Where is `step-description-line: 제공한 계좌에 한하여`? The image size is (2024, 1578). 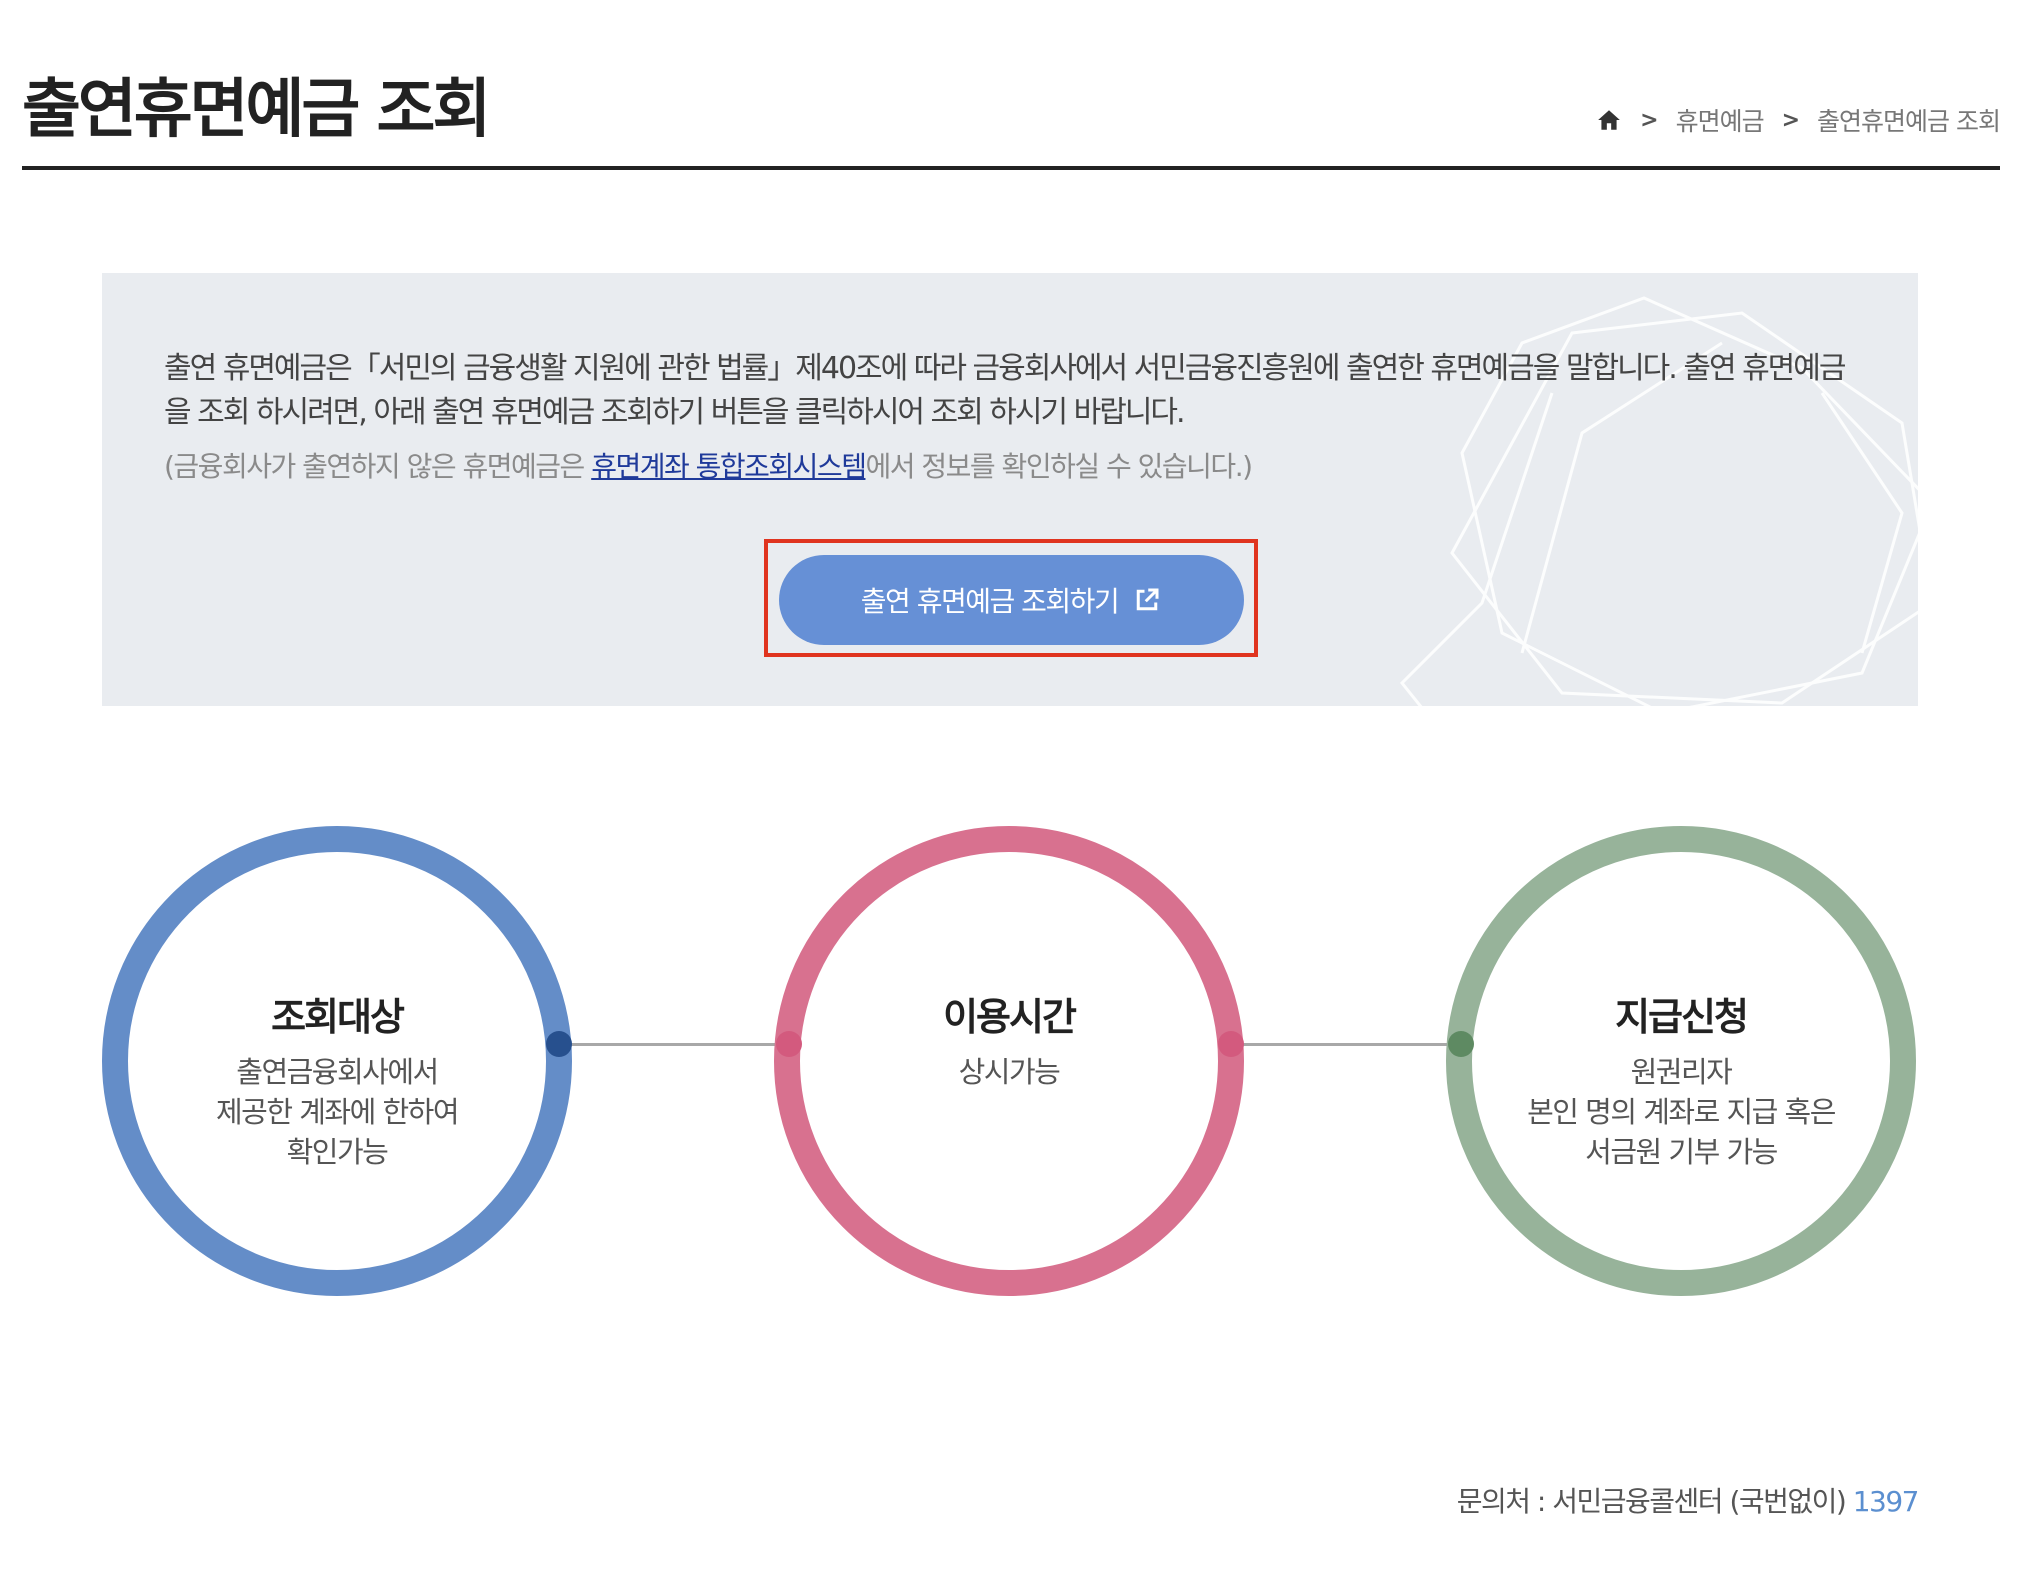 step-description-line: 제공한 계좌에 한하여 is located at coordinates (337, 1112).